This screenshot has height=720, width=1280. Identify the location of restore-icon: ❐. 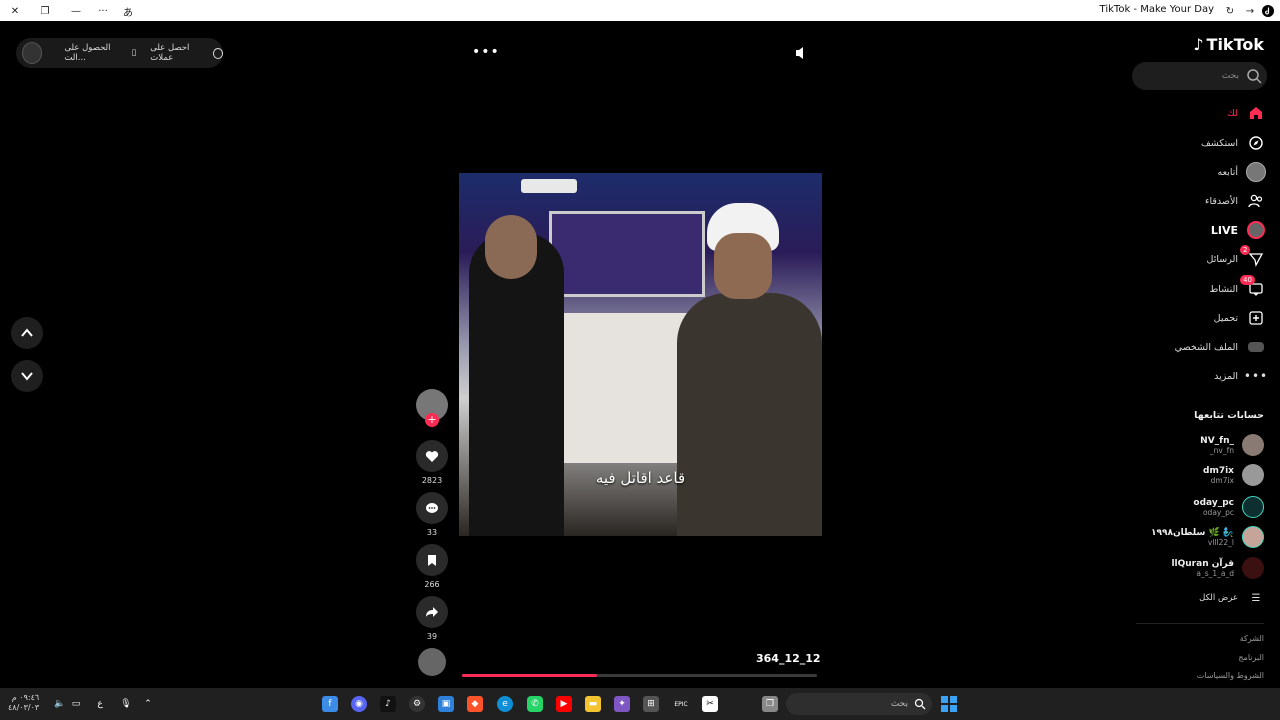
(45, 11).